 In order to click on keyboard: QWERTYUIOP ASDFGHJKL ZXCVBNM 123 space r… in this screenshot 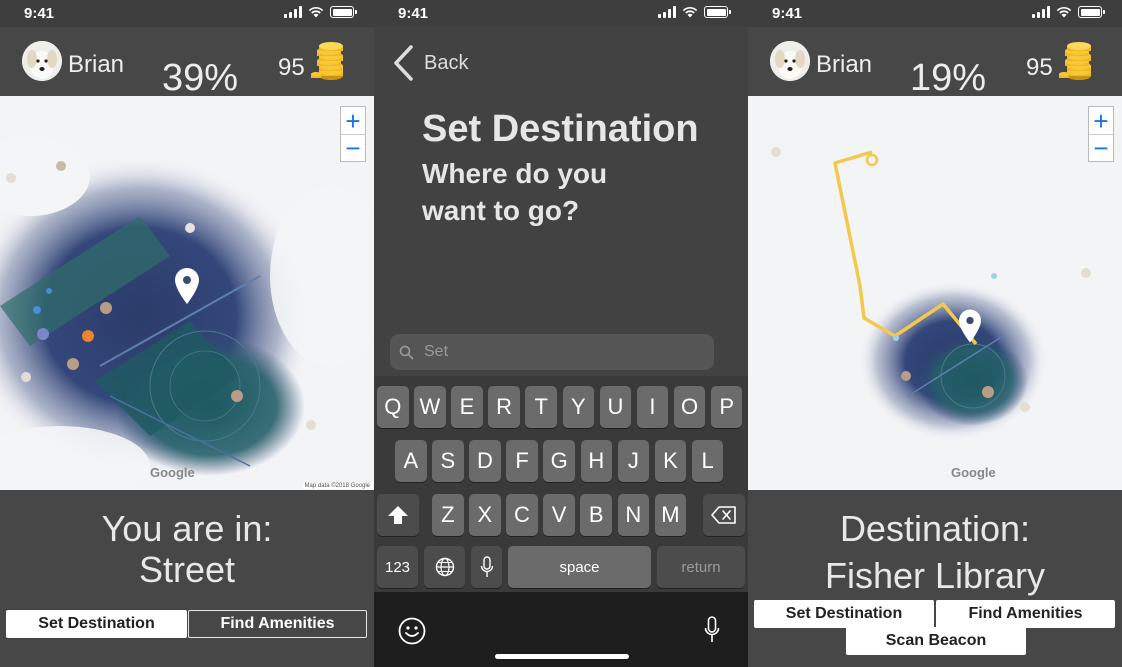, I will do `click(561, 521)`.